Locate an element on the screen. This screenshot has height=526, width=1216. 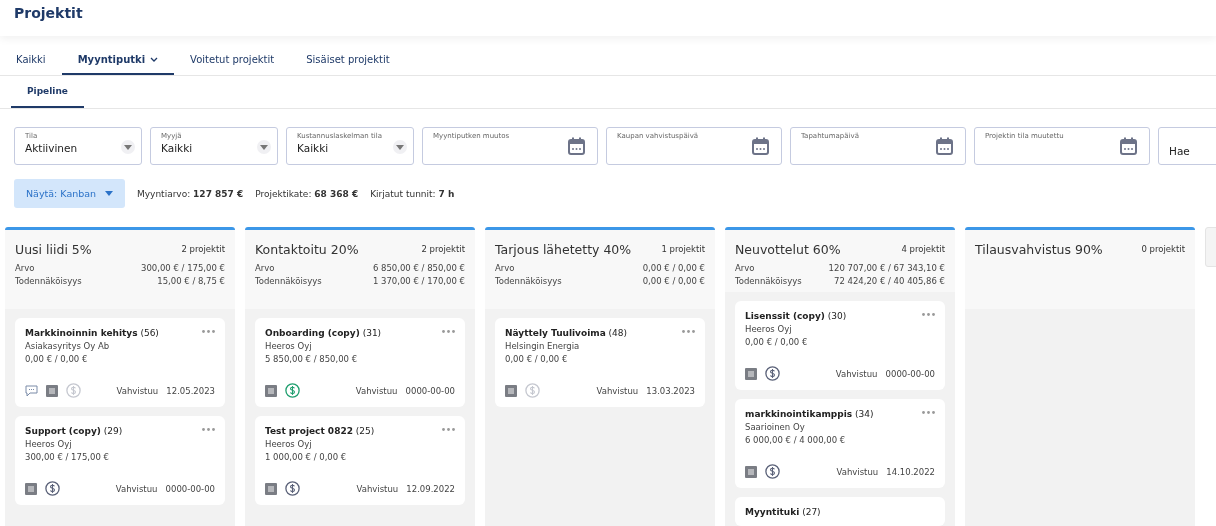
project-card: Test project 0822 (25) Heeros Oyj 1 000,00 € / 0,00 € Vahvistuu 12.09.2022 is located at coordinates (360, 460).